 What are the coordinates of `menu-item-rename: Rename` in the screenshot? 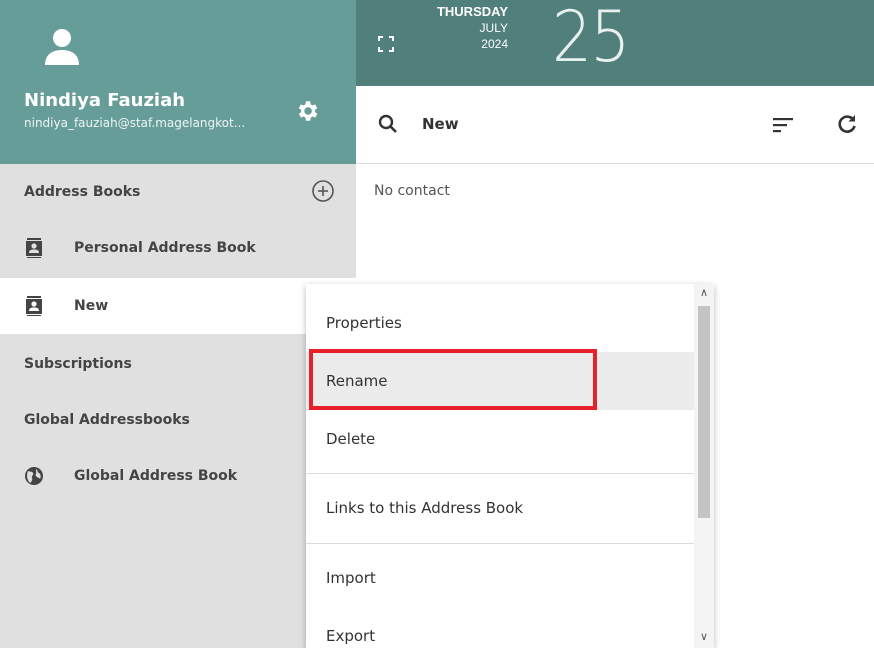 It's located at (500, 381).